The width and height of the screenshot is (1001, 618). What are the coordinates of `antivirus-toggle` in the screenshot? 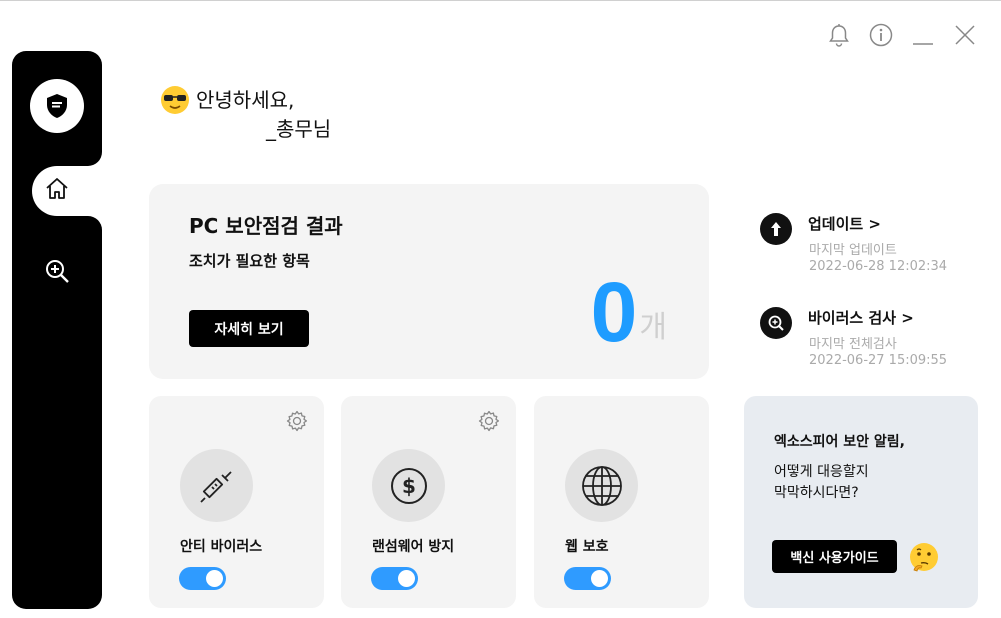 It's located at (202, 578).